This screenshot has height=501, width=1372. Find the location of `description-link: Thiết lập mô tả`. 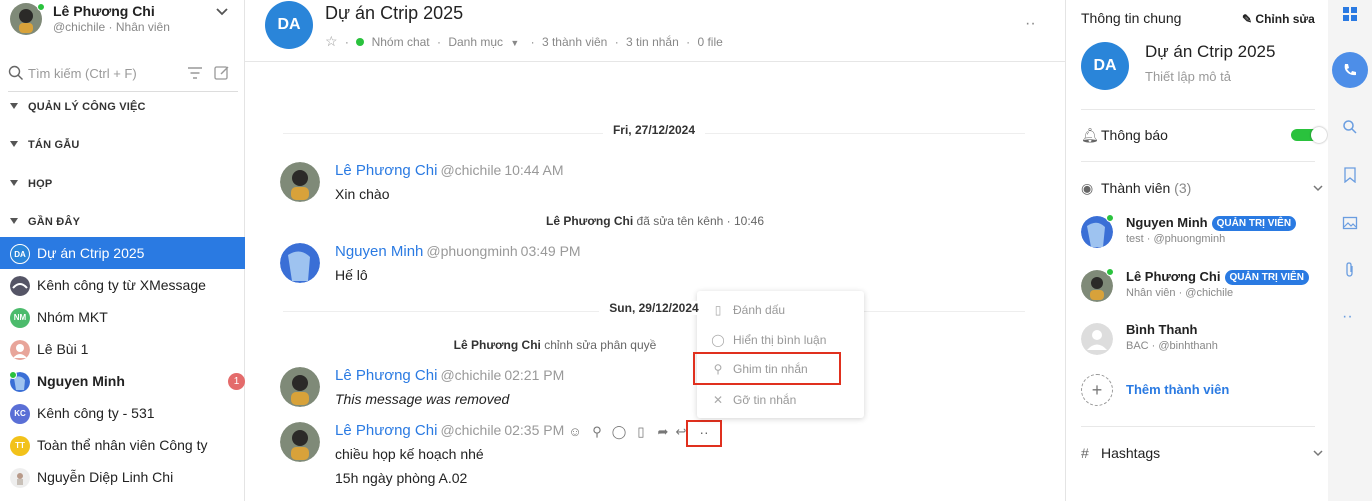

description-link: Thiết lập mô tả is located at coordinates (1188, 76).